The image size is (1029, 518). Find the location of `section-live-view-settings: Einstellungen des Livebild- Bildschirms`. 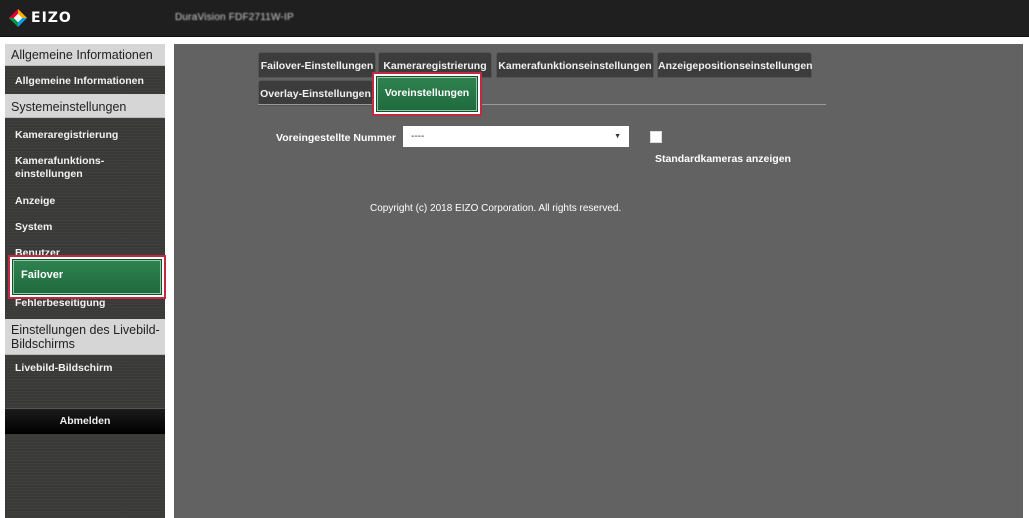

section-live-view-settings: Einstellungen des Livebild- Bildschirms is located at coordinates (85, 337).